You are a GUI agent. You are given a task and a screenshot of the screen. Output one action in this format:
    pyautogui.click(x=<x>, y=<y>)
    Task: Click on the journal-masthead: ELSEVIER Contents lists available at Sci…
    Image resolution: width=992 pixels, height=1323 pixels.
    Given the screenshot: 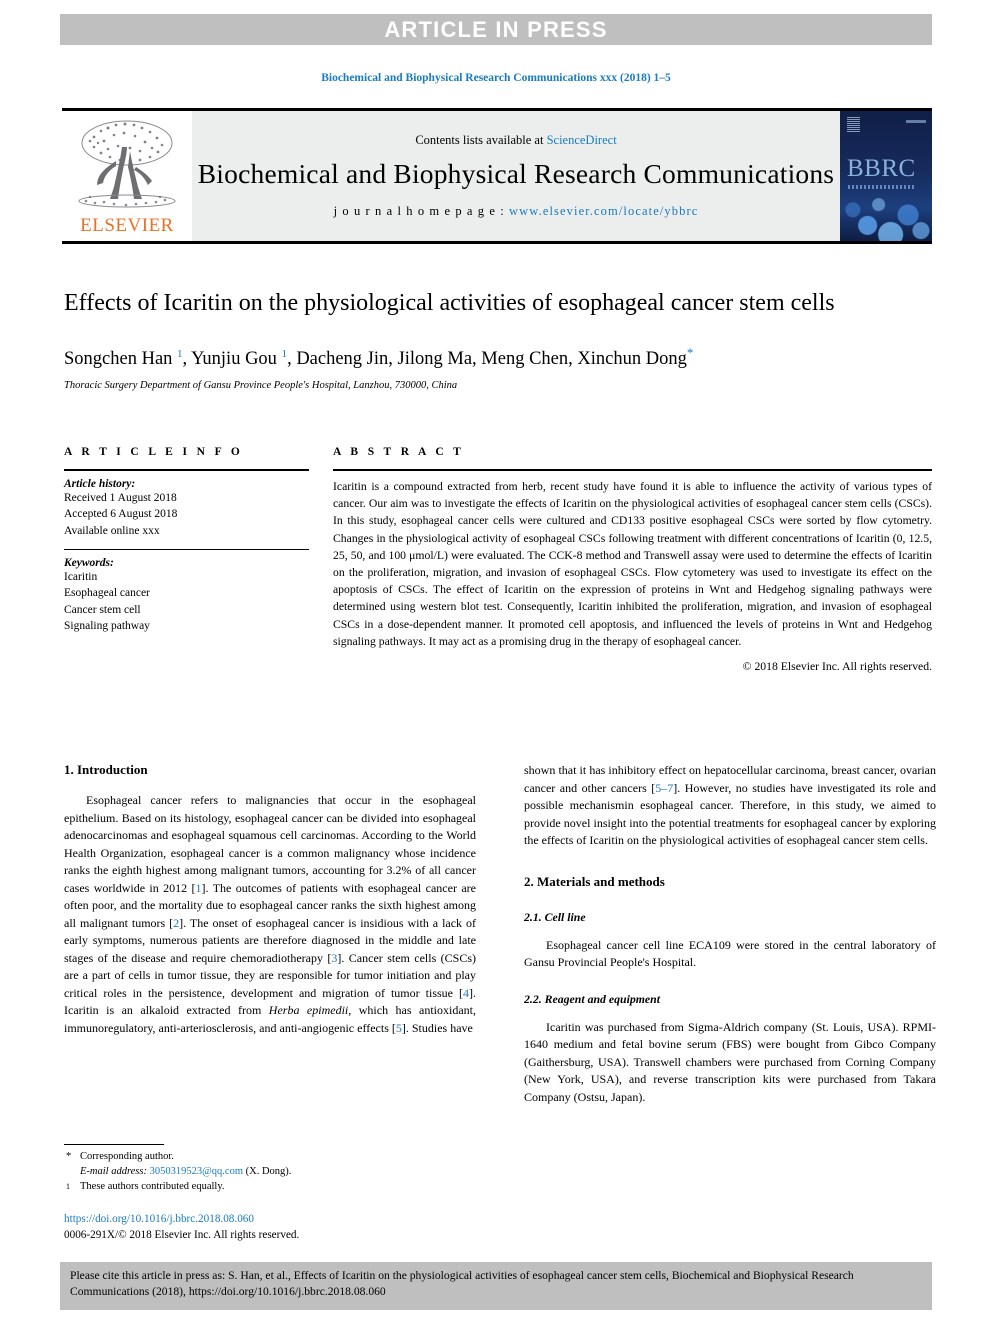 What is the action you would take?
    pyautogui.click(x=497, y=176)
    